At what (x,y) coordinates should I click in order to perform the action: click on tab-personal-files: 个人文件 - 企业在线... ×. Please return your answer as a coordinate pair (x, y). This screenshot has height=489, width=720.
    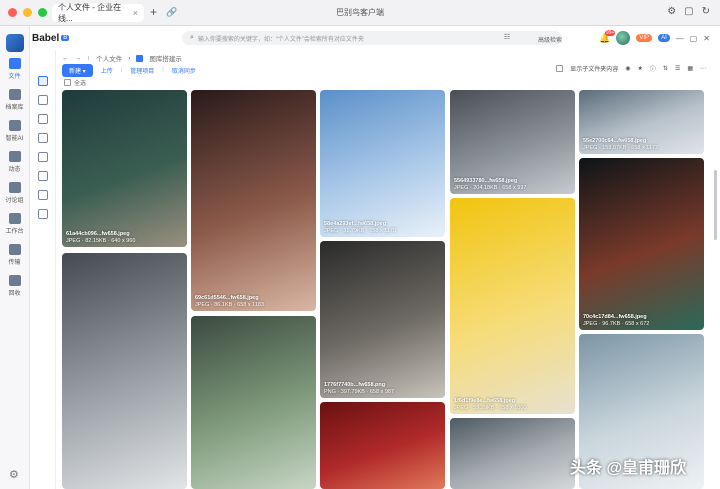
    Looking at the image, I should click on (98, 13).